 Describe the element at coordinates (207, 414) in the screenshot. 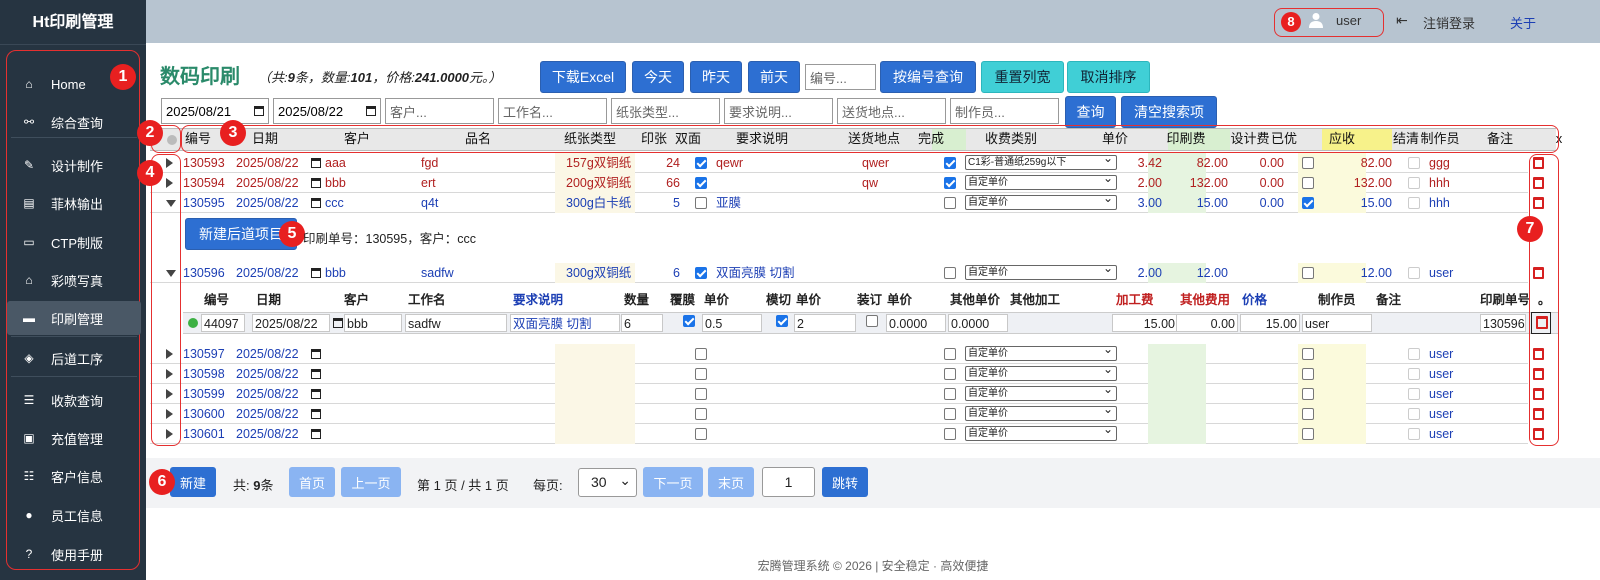

I see `order-id: 130600` at that location.